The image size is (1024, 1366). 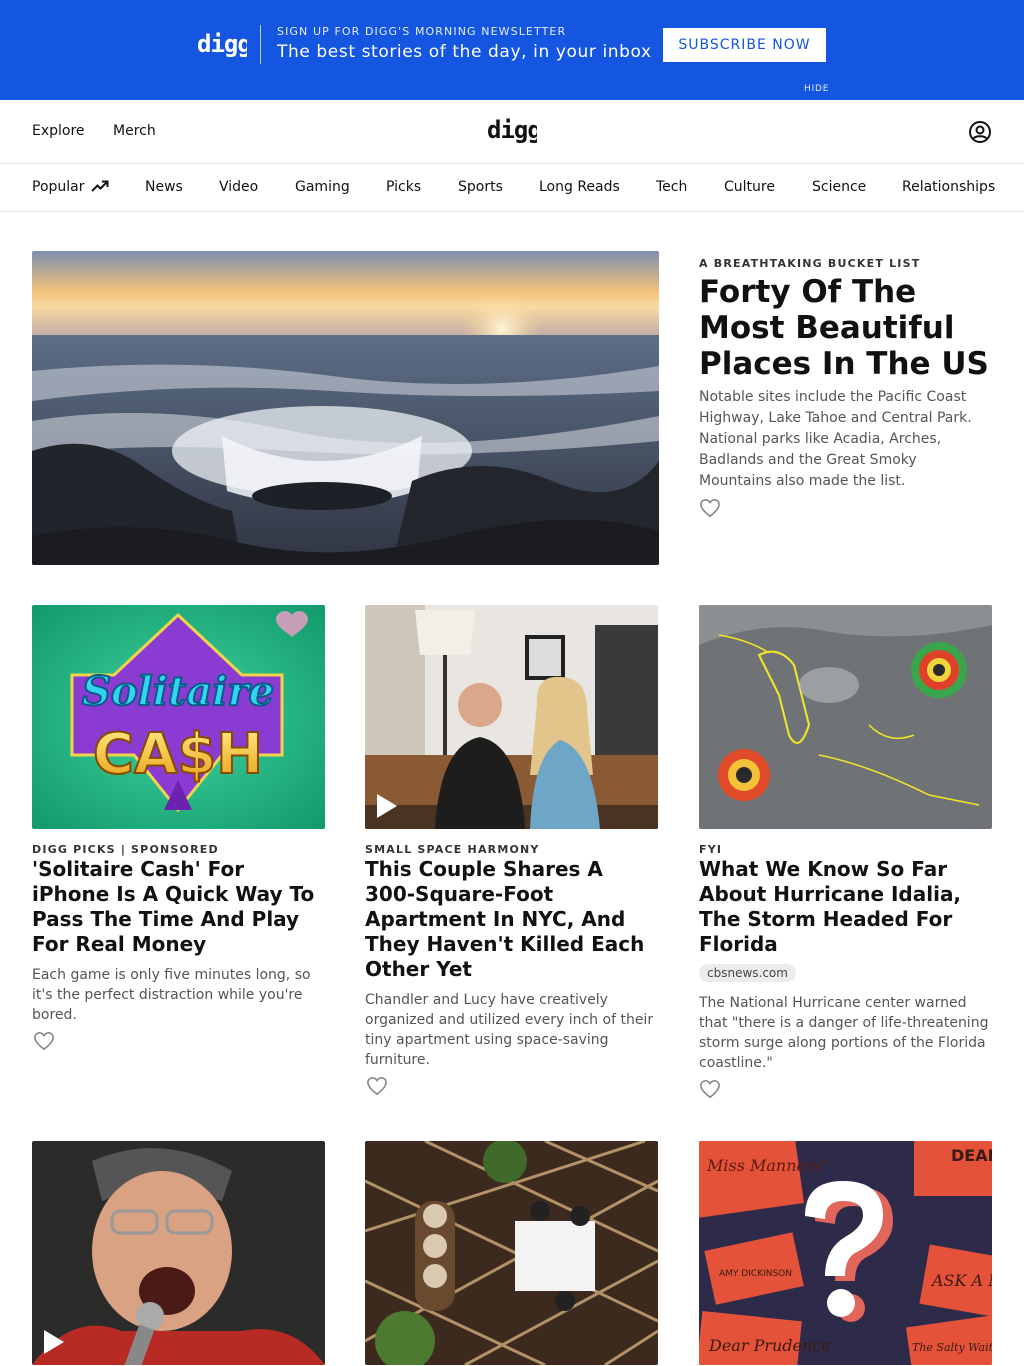 I want to click on card-kicker: DIGG PICKS | SPONSORED, so click(x=125, y=849).